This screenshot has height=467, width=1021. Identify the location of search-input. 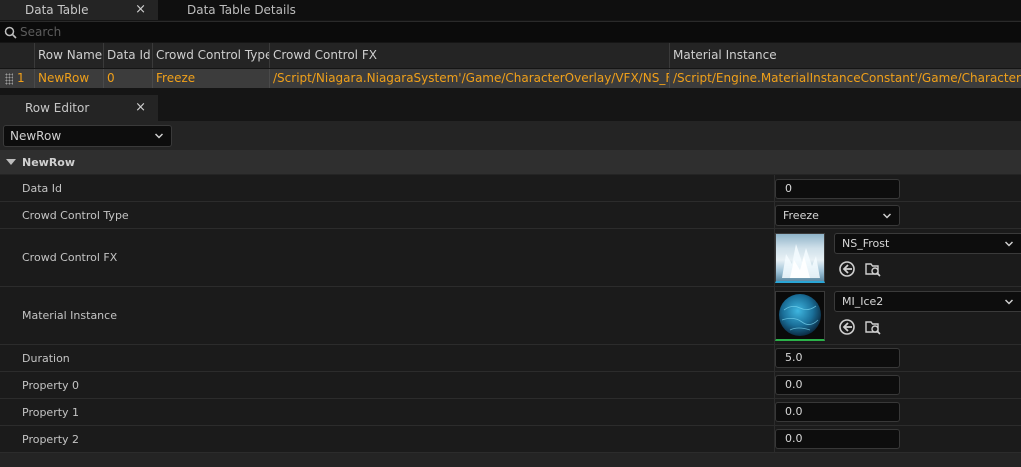
(470, 32).